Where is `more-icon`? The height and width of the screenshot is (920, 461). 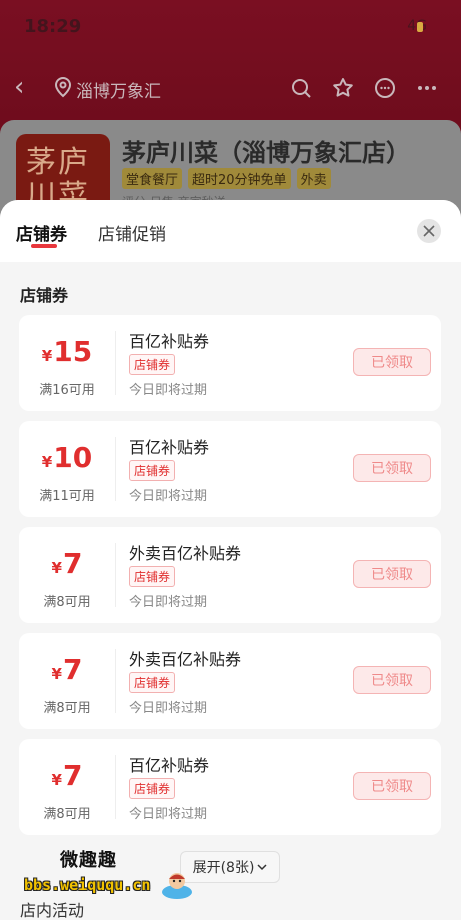 more-icon is located at coordinates (427, 88).